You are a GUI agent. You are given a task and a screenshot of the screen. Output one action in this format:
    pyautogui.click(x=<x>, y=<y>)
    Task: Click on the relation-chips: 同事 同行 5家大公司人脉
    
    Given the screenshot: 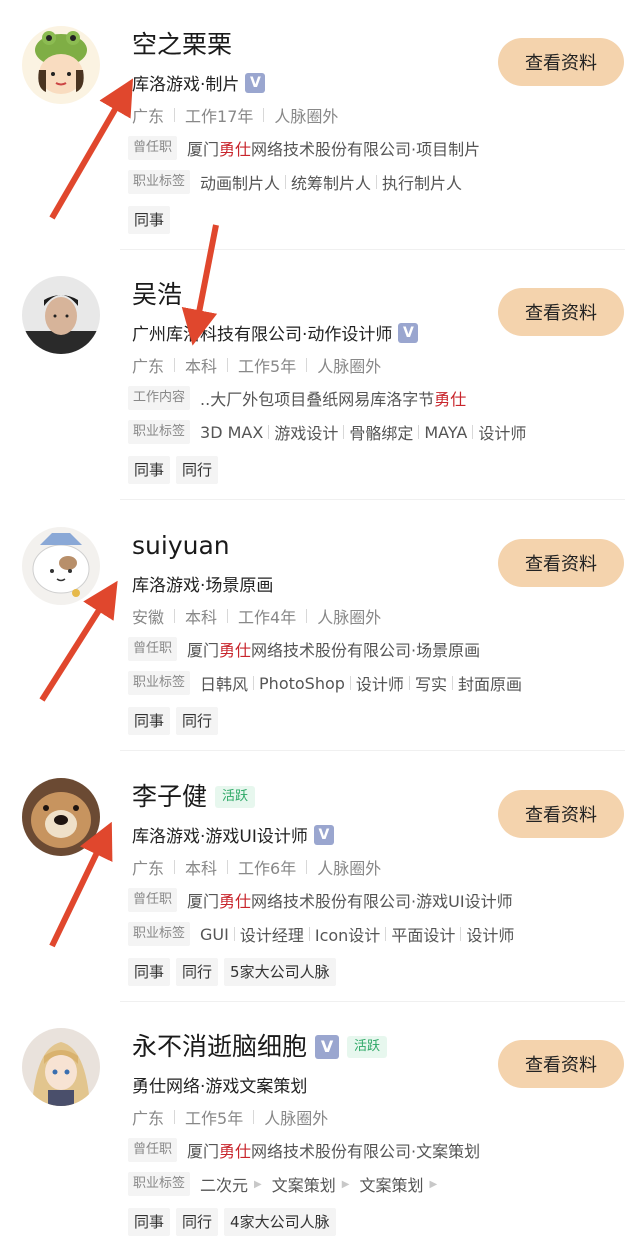 What is the action you would take?
    pyautogui.click(x=232, y=972)
    